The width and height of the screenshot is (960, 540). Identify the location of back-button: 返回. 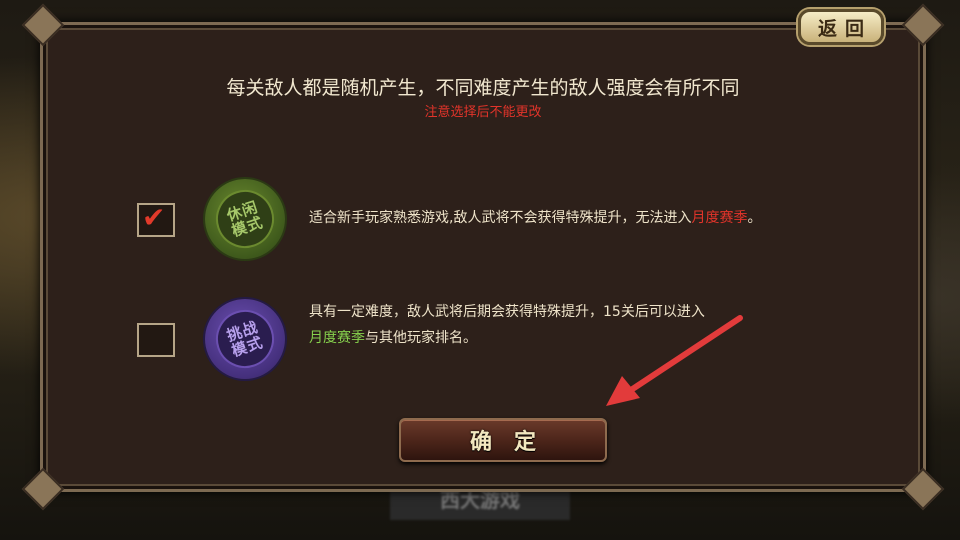
(841, 27).